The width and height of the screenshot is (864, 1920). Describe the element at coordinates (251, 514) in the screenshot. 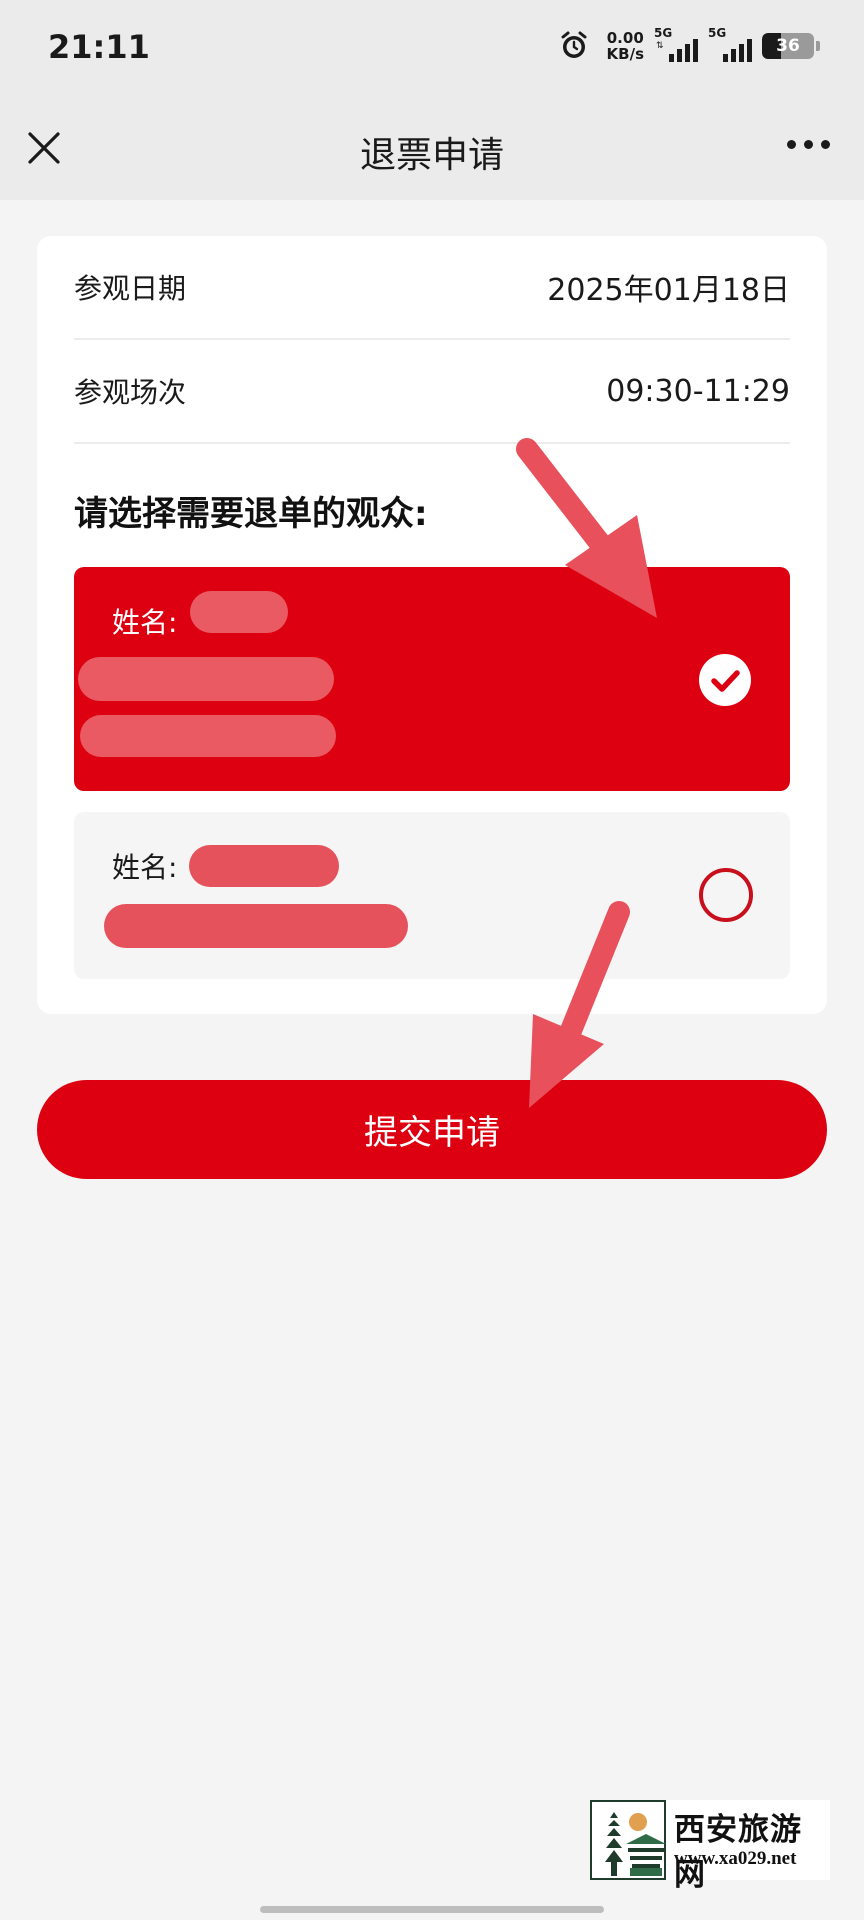

I see `select-audience-title: 请选择需要退单的观众:` at that location.